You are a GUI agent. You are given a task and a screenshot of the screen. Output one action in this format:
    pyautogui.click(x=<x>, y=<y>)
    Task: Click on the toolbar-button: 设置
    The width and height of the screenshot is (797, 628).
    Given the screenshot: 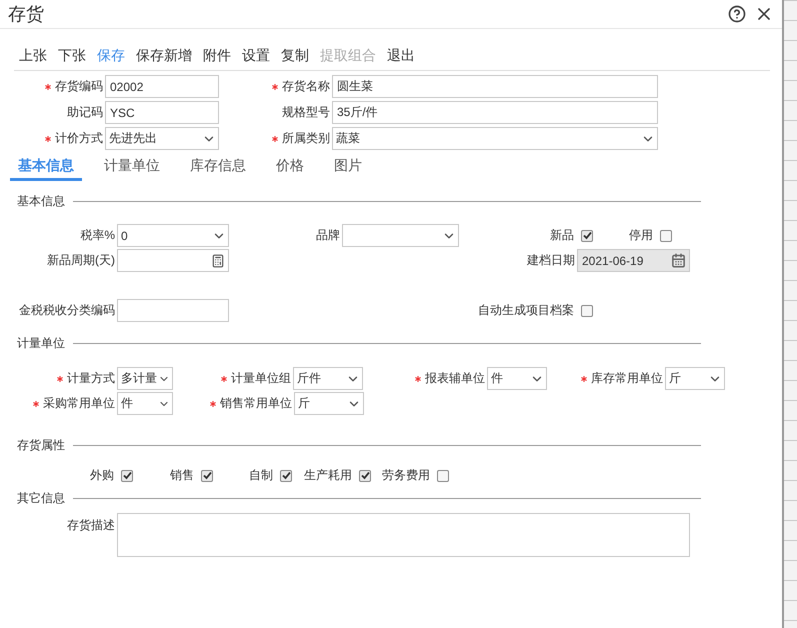 What is the action you would take?
    pyautogui.click(x=256, y=56)
    